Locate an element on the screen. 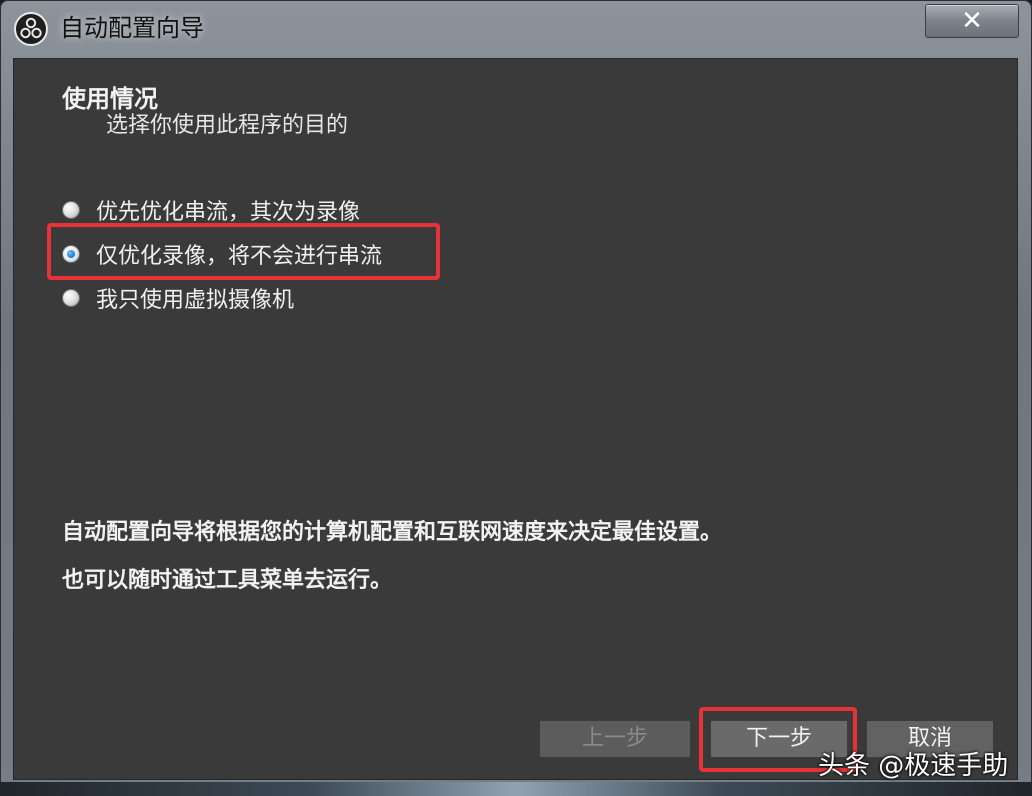  radio-option-recording-only: 仅优化录像，将不会进行串流 is located at coordinates (222, 254).